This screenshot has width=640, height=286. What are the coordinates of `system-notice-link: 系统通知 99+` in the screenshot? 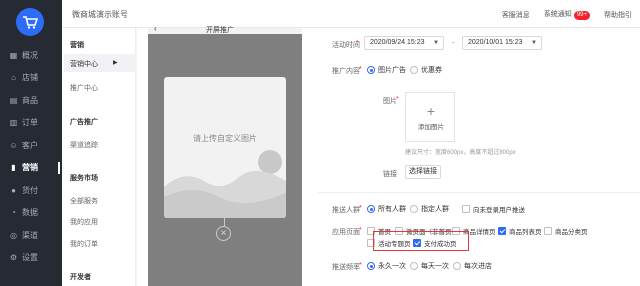 It's located at (567, 14).